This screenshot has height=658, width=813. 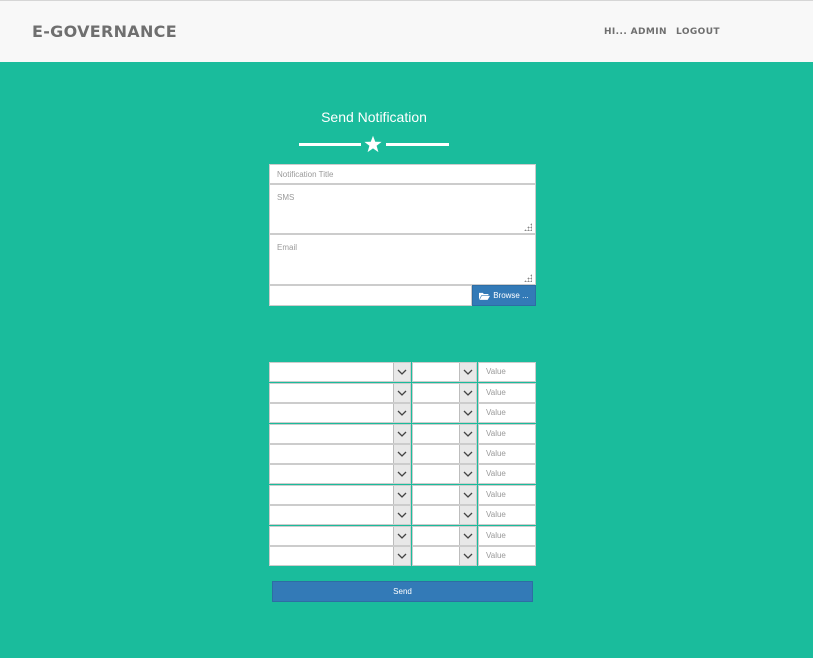 What do you see at coordinates (698, 32) in the screenshot?
I see `logout-link: LOGOUT` at bounding box center [698, 32].